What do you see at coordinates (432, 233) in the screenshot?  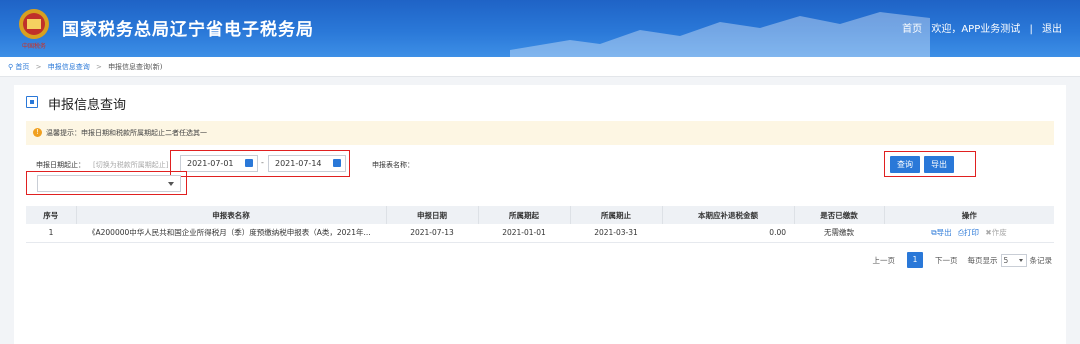 I see `cell-report-date: 2021-07-13` at bounding box center [432, 233].